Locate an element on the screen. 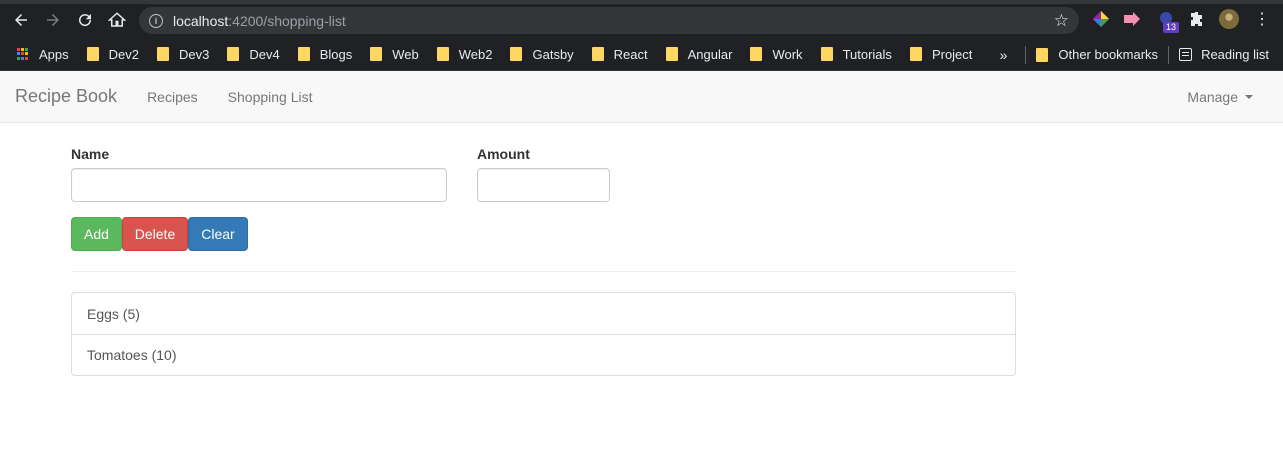  bookmark-web2: Web2 is located at coordinates (464, 54).